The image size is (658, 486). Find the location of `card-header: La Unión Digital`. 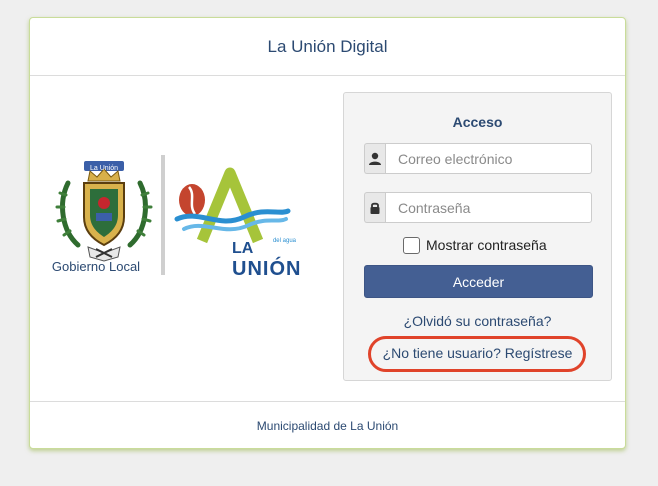

card-header: La Unión Digital is located at coordinates (327, 47).